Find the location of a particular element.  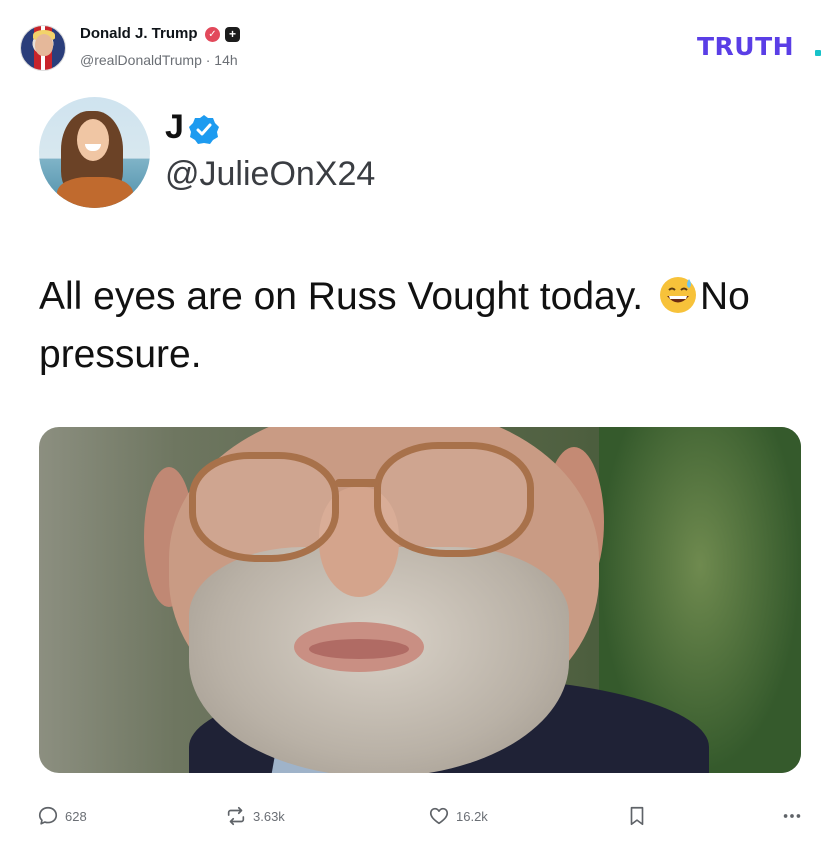

author-name: Donald J. Trump is located at coordinates (139, 33).